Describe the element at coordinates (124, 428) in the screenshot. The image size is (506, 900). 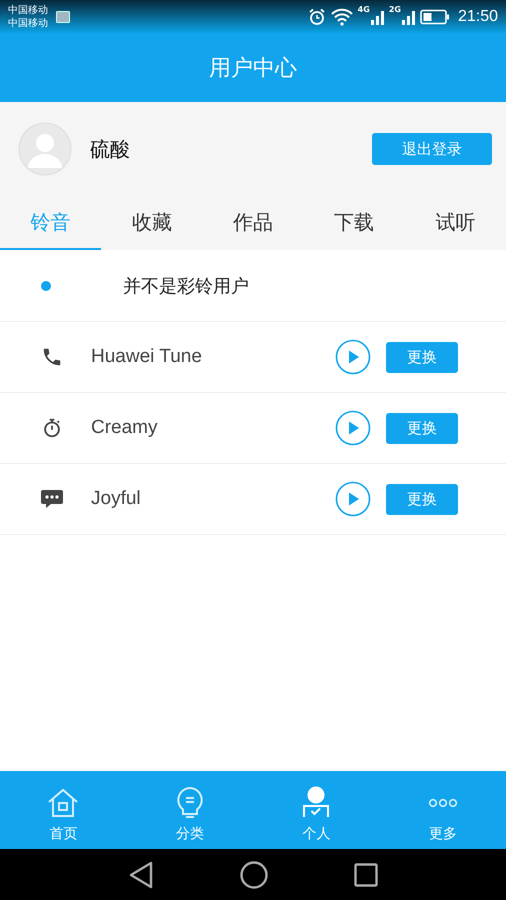
I see `ringtone-name: Creamy` at that location.